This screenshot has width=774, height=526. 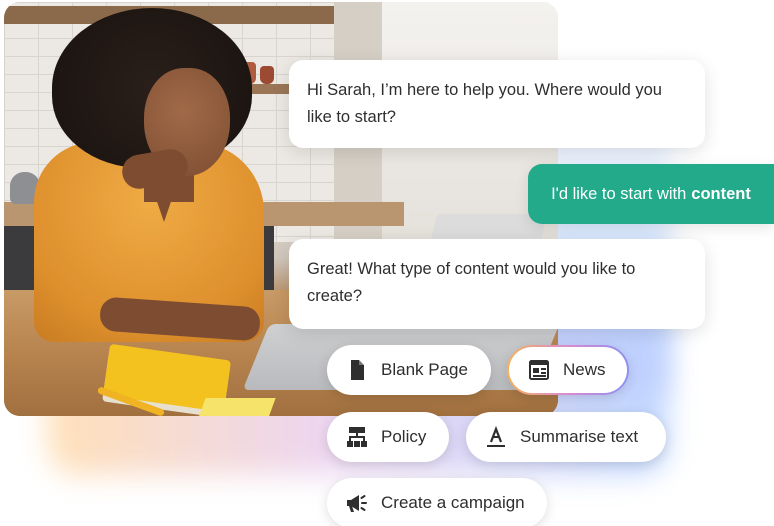 What do you see at coordinates (721, 193) in the screenshot?
I see `user-message-emphasis: content` at bounding box center [721, 193].